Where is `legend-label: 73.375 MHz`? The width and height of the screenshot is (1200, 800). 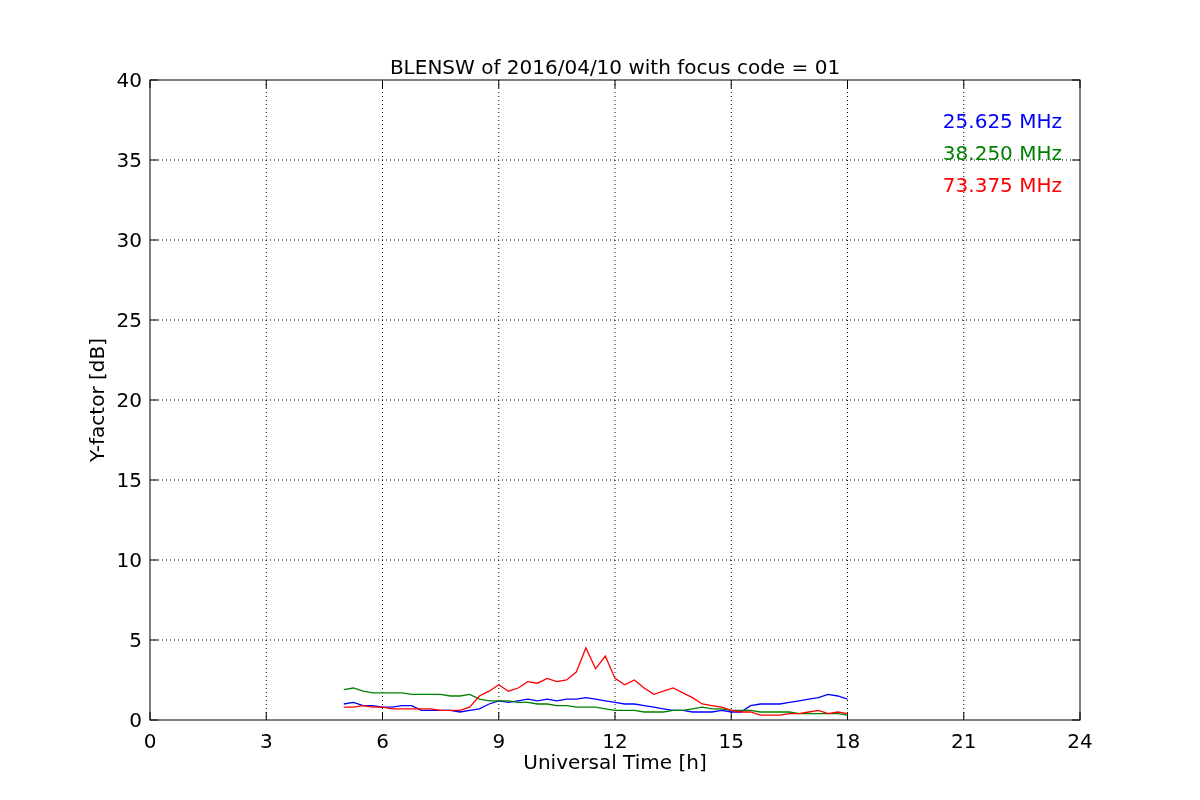
legend-label: 73.375 MHz is located at coordinates (1002, 185).